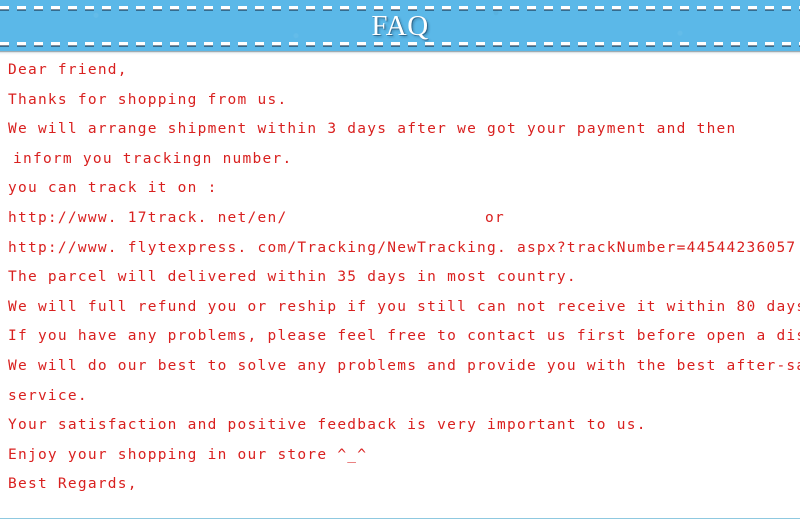 The width and height of the screenshot is (800, 526). I want to click on faq-text-line: Thanks for shopping from us., so click(148, 99).